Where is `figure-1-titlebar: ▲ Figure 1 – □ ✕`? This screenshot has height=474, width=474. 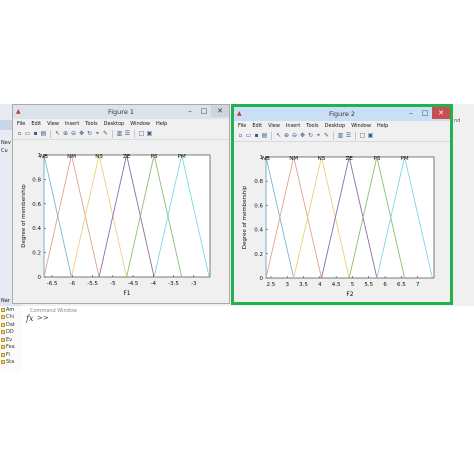 figure-1-titlebar: ▲ Figure 1 – □ ✕ is located at coordinates (121, 112).